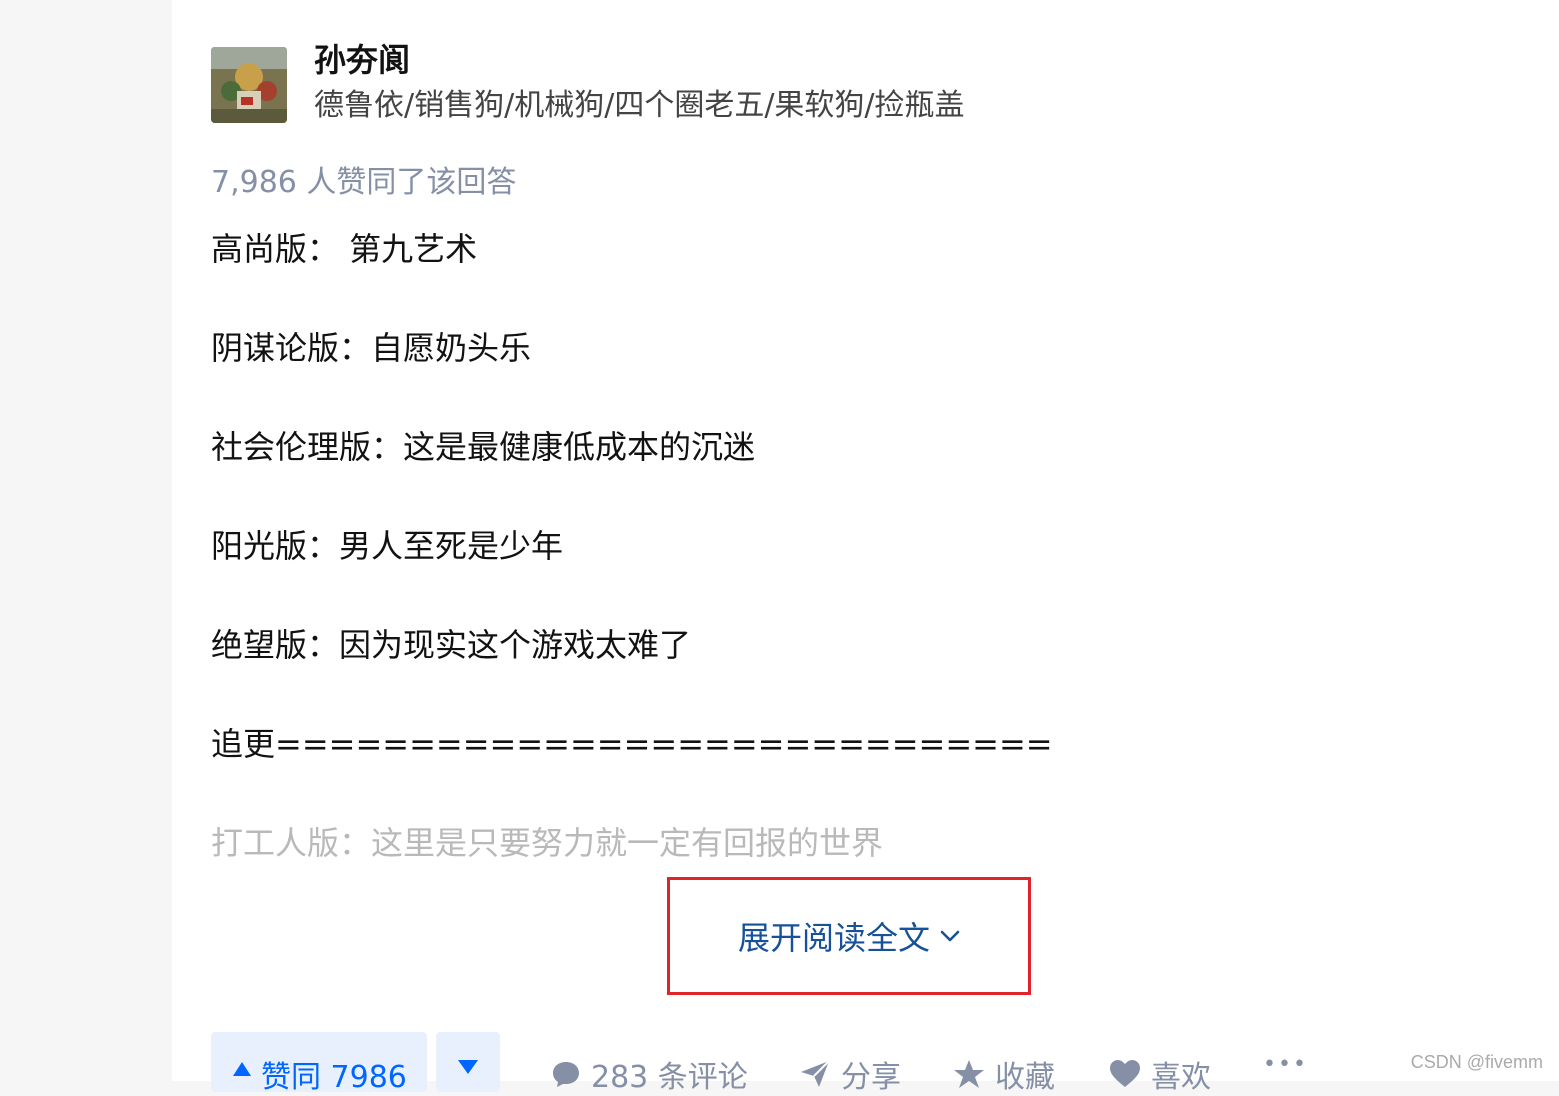  I want to click on author-name: 孙夯阆, so click(362, 60).